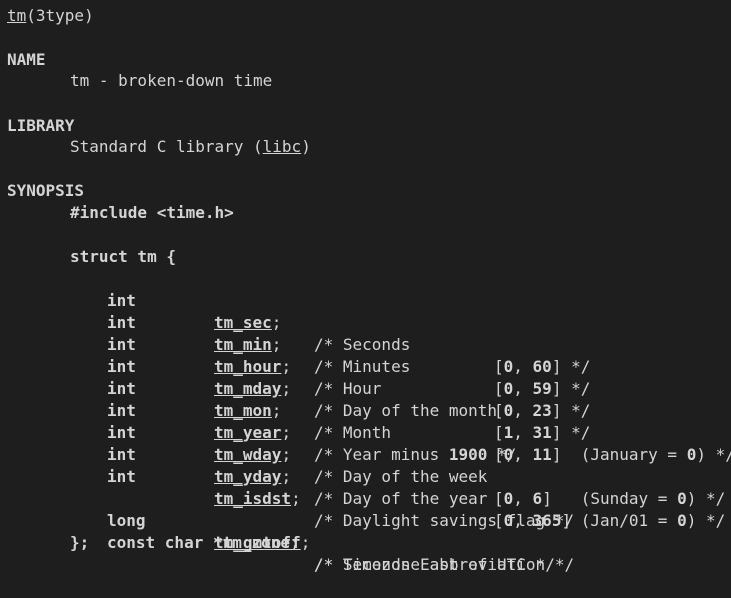 The image size is (731, 598). I want to click on struct-field-row: int tm_hour; /* Hour [0, 23] */, so click(295, 366).